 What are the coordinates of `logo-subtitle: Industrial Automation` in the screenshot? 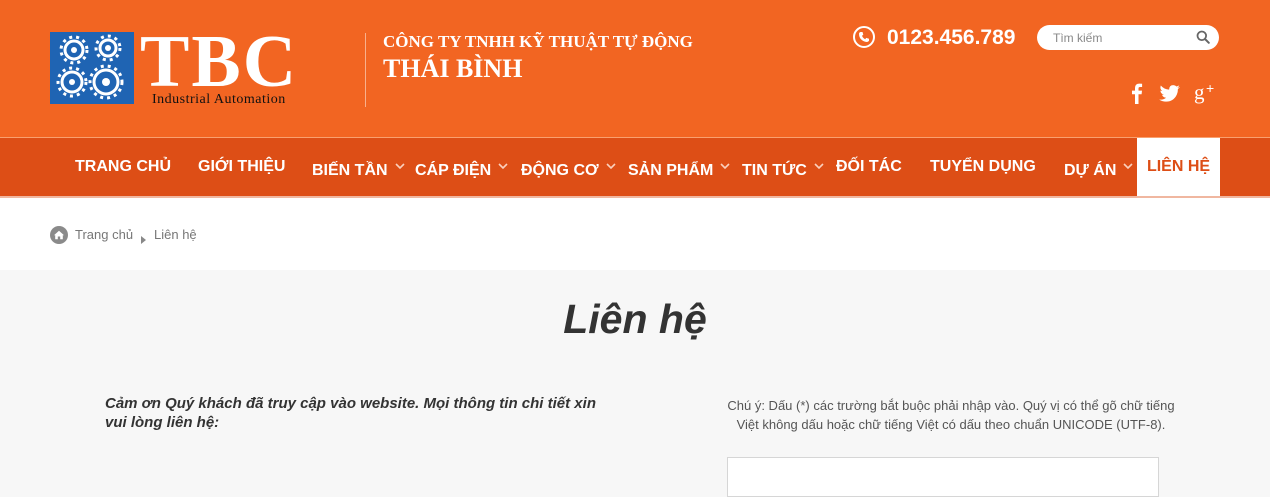 It's located at (219, 99).